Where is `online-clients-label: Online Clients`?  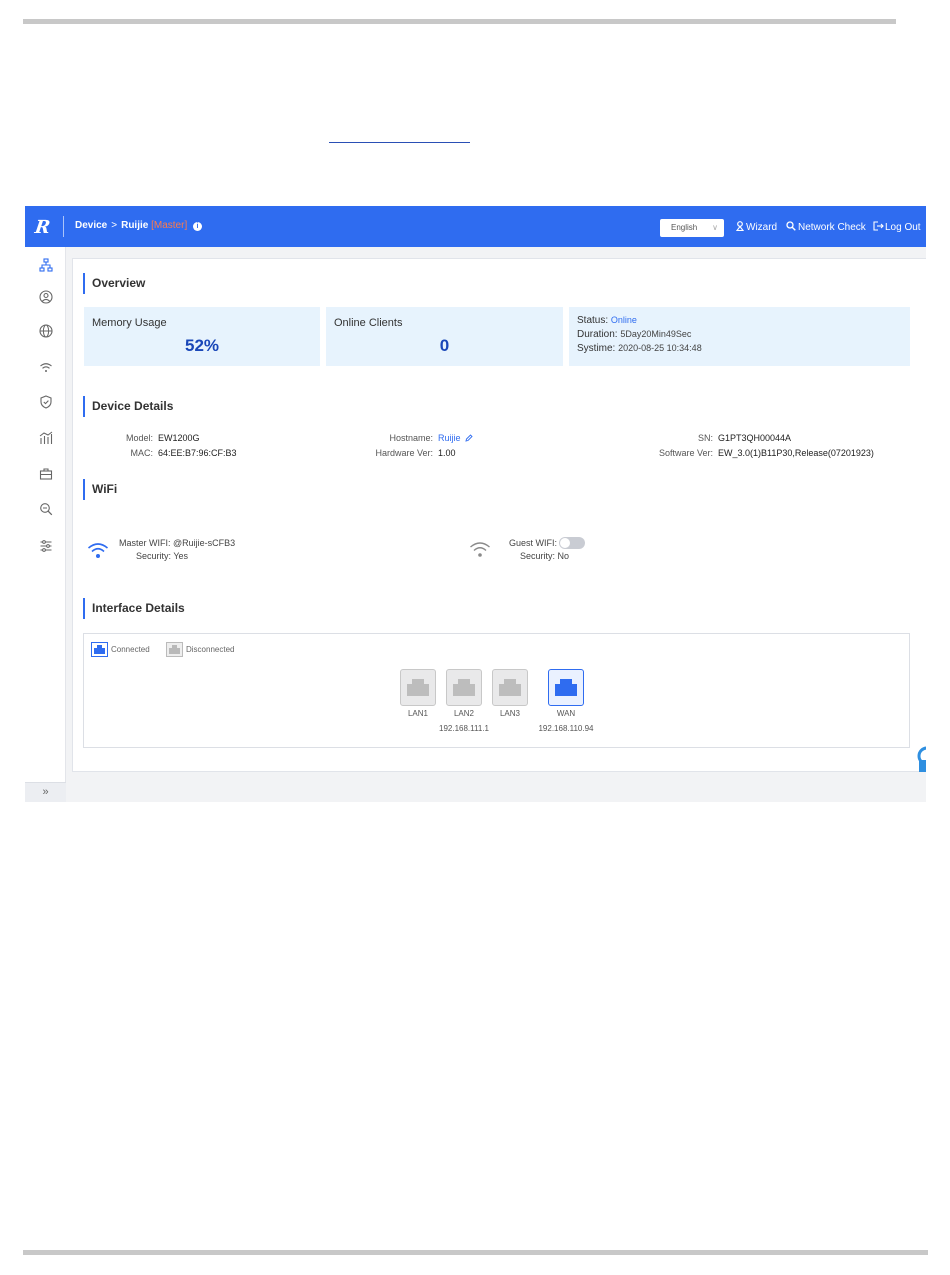 online-clients-label: Online Clients is located at coordinates (368, 323).